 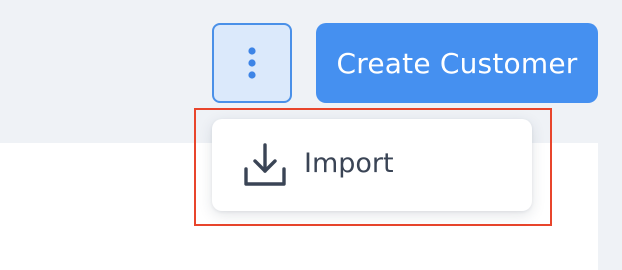 I want to click on vertical-ellipsis-icon, so click(x=252, y=63).